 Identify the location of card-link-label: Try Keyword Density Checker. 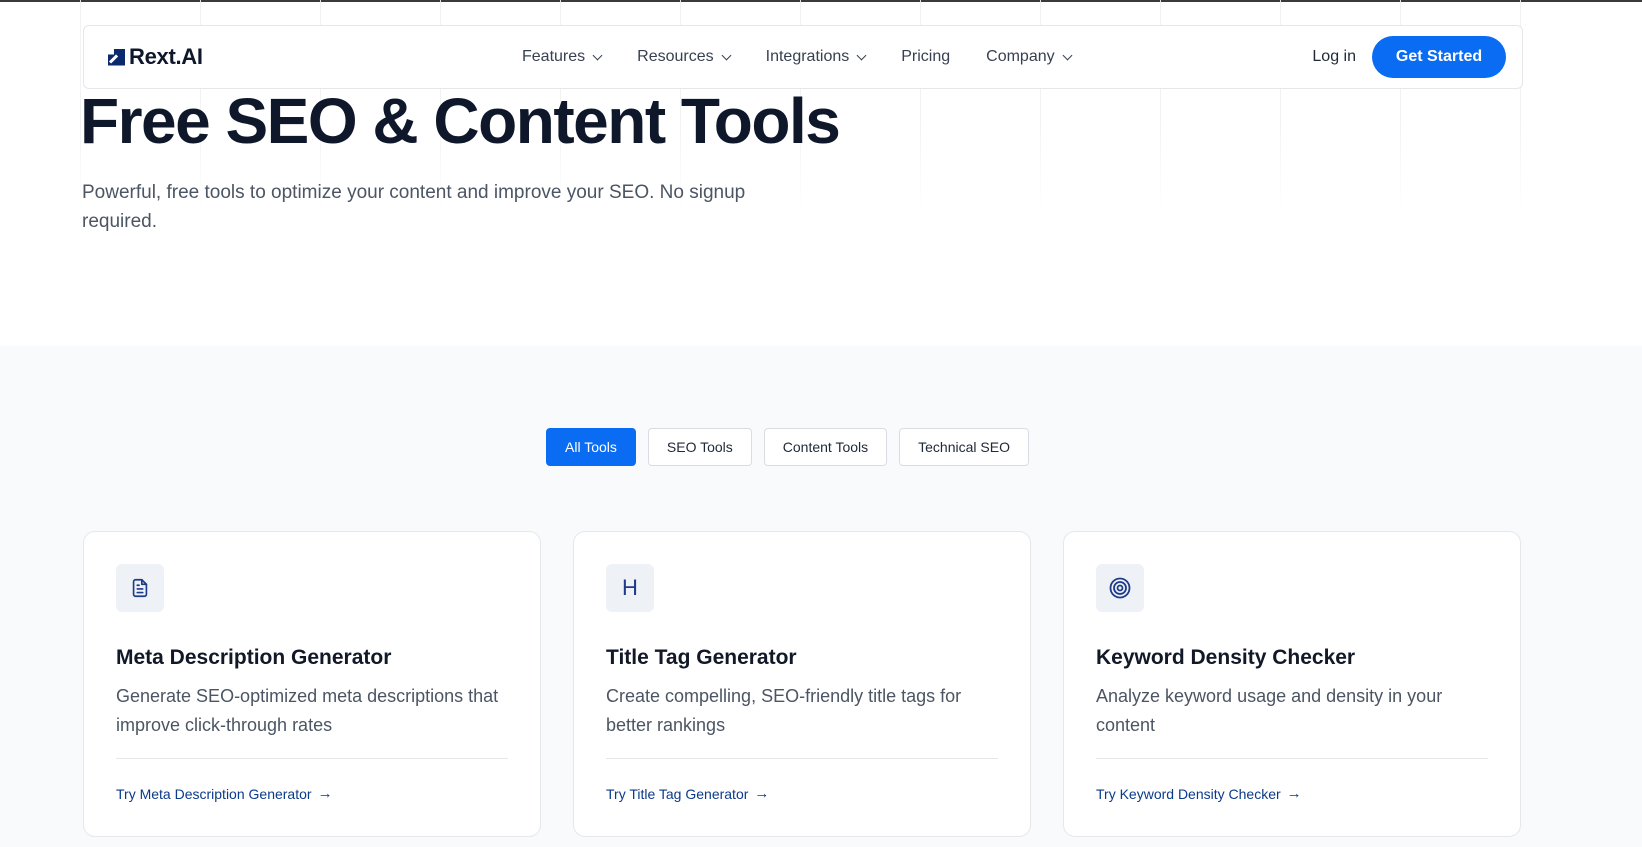
(1188, 793).